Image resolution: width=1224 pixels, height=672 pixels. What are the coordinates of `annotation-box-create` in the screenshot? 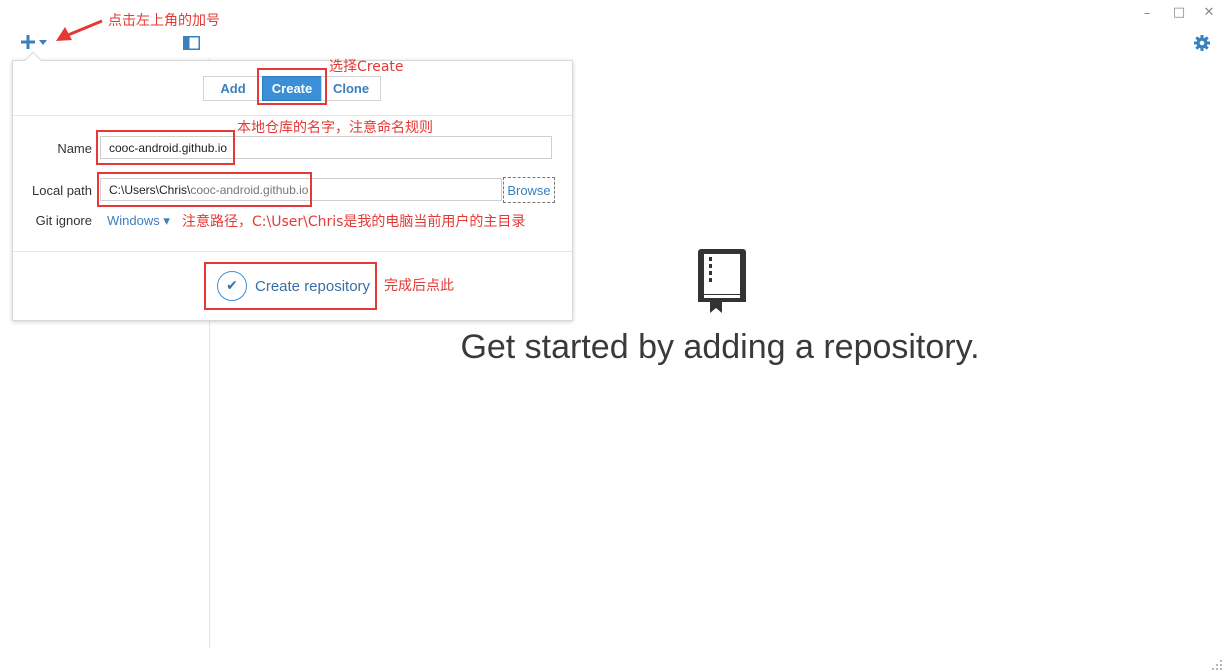 It's located at (292, 86).